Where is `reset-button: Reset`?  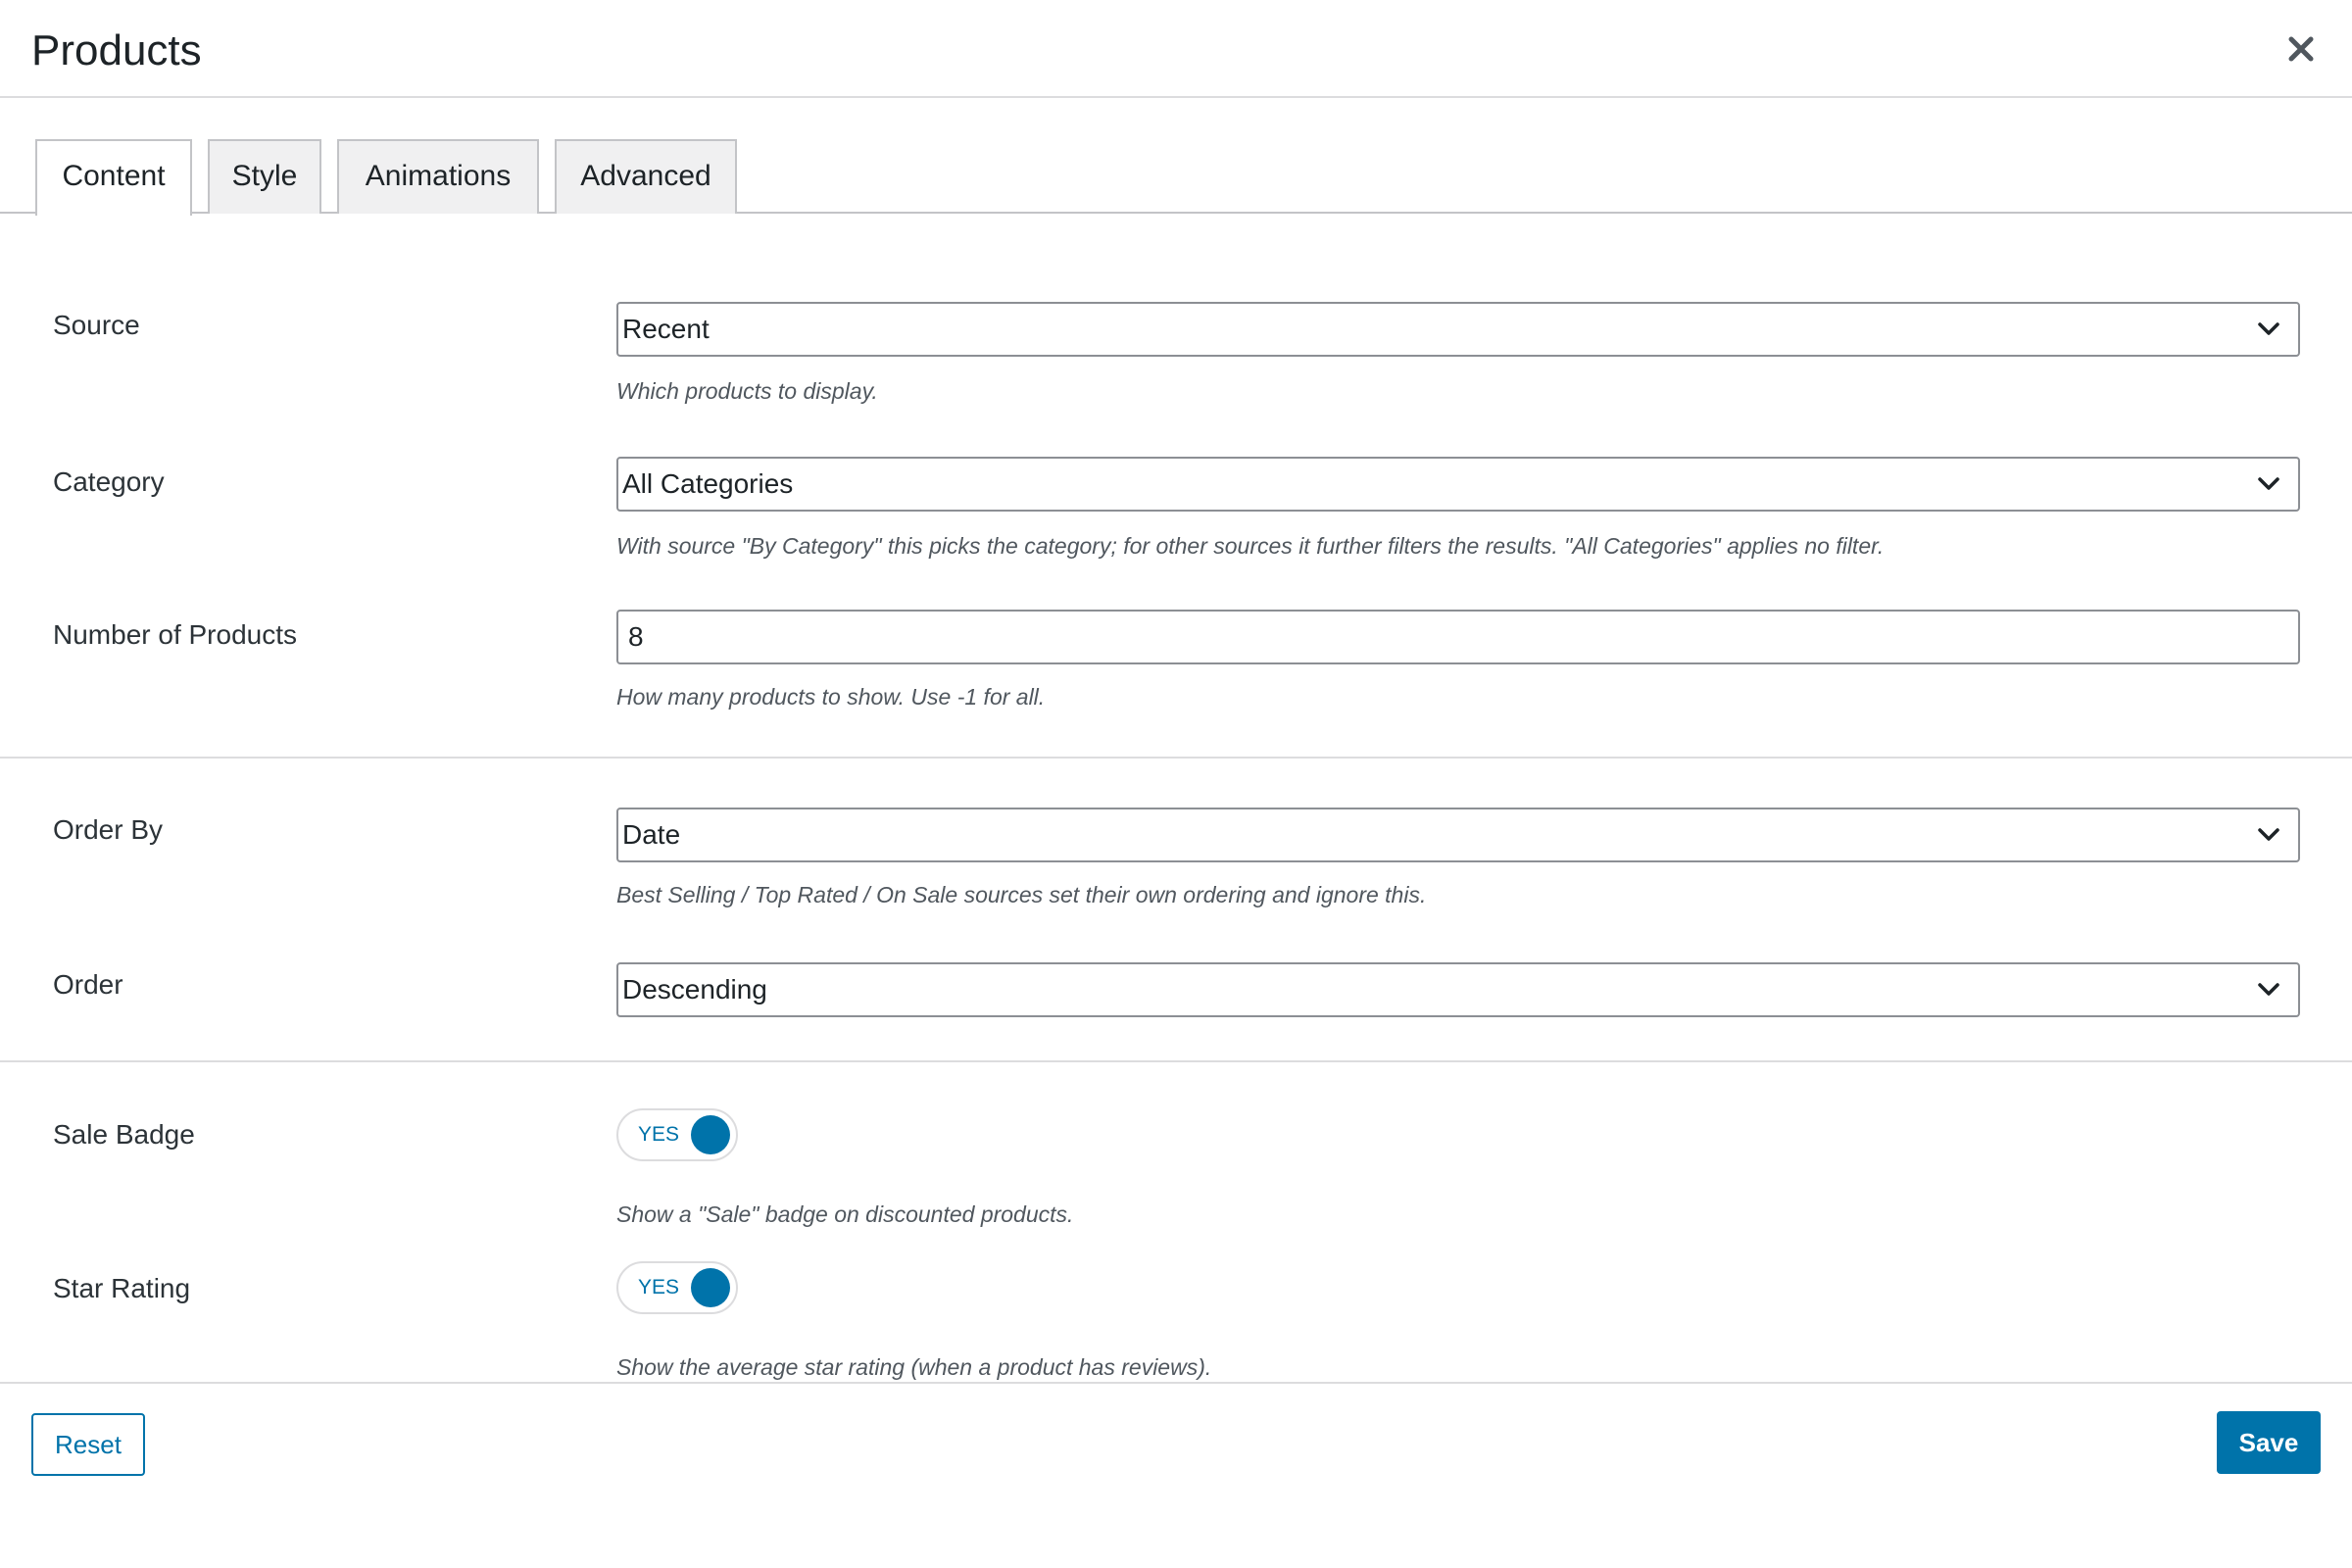
reset-button: Reset is located at coordinates (88, 1444).